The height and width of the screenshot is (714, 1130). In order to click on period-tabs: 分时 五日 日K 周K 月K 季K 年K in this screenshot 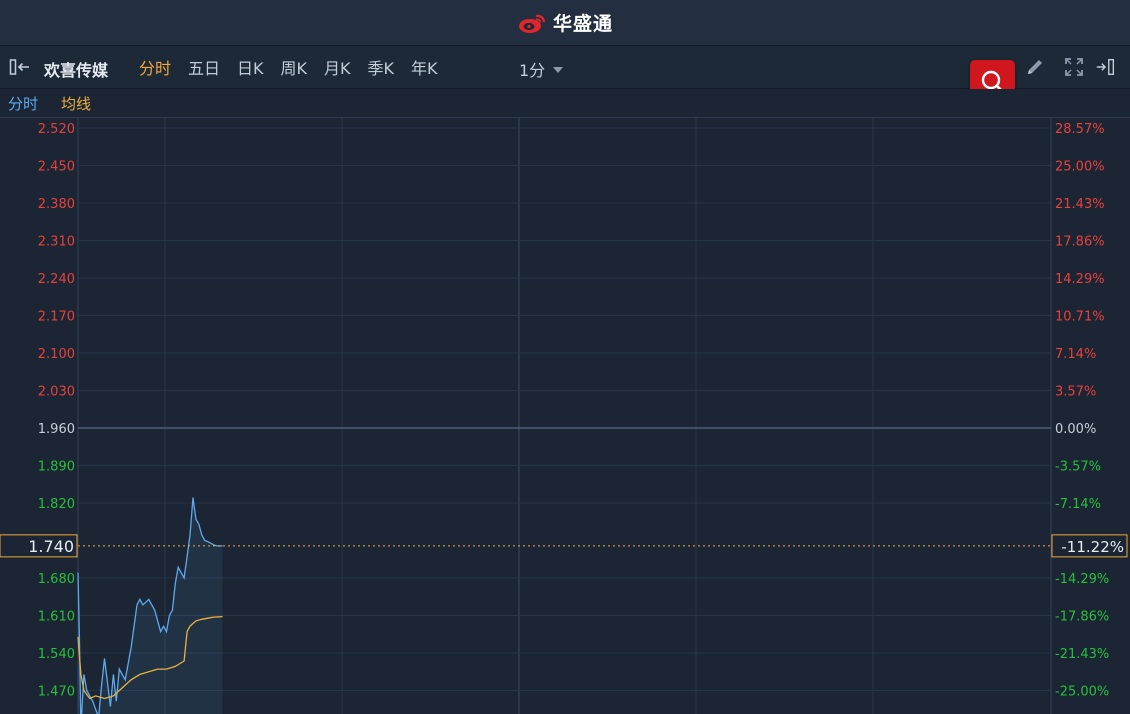, I will do `click(297, 67)`.